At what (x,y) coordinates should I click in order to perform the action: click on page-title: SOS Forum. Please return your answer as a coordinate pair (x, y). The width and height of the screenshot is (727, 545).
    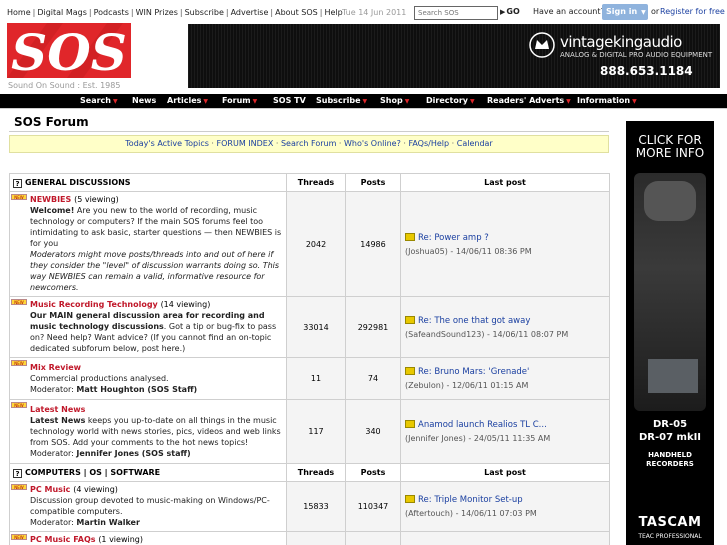
    Looking at the image, I should click on (51, 122).